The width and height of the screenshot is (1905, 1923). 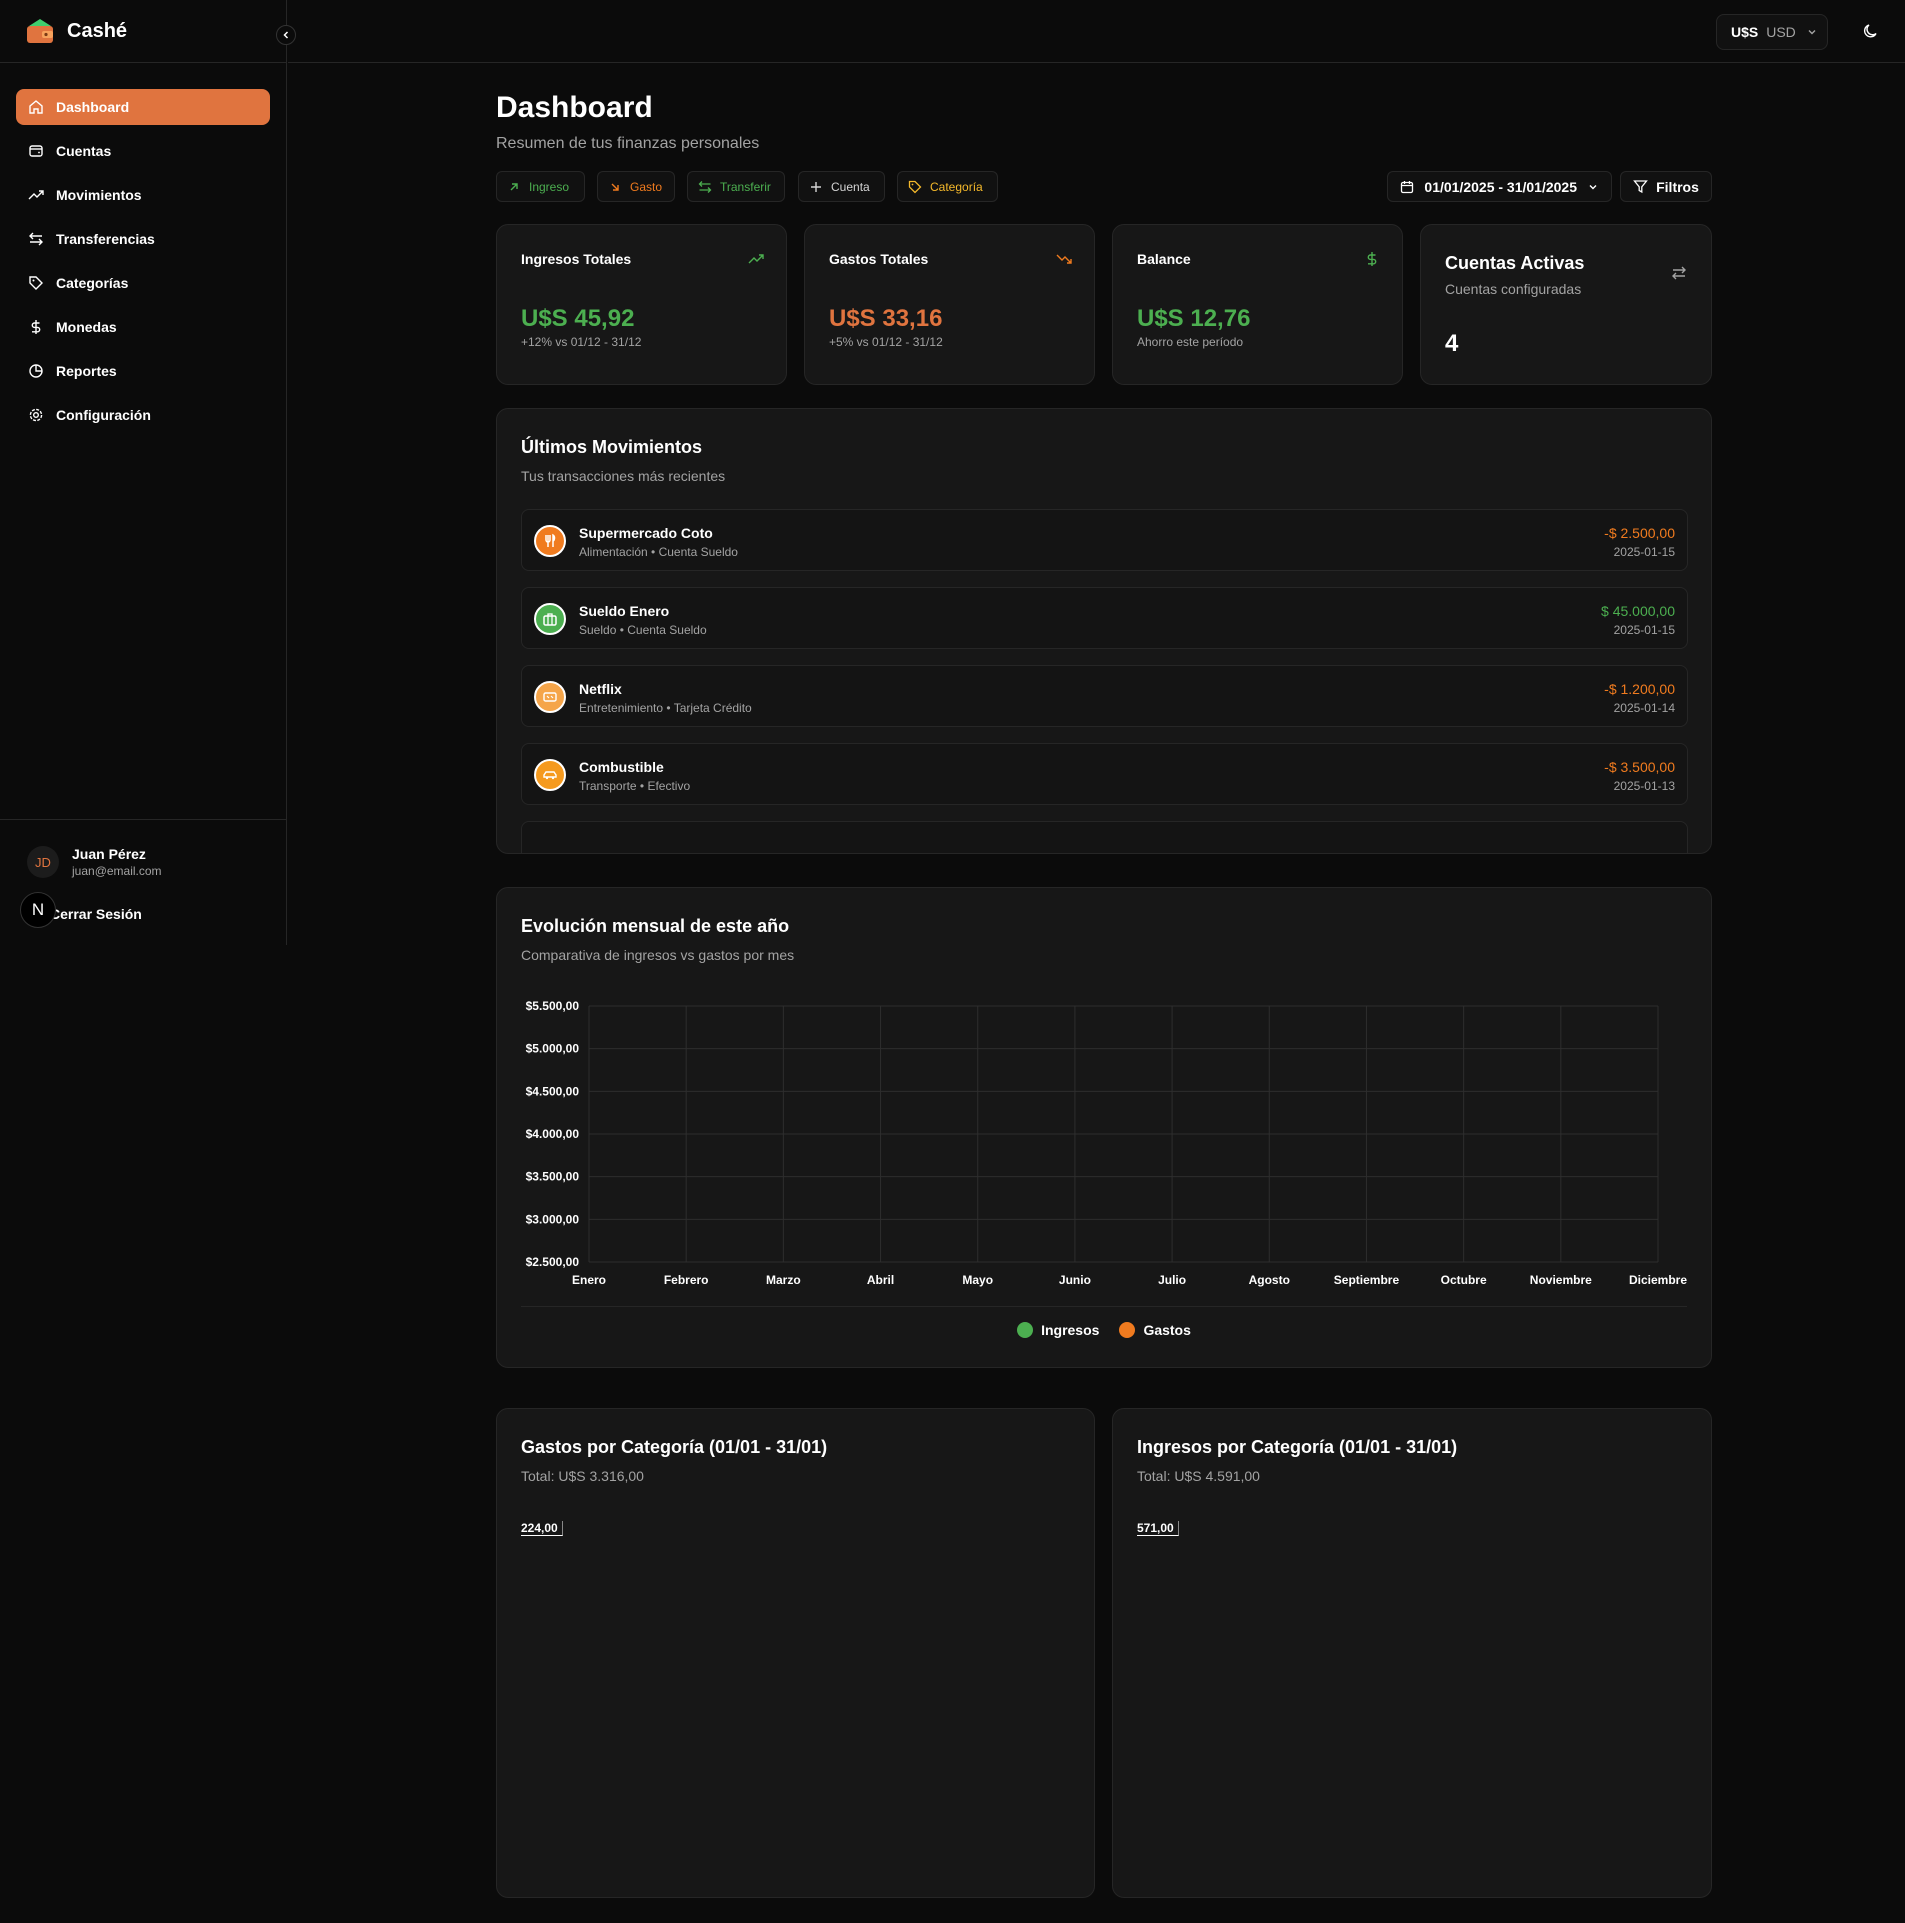 I want to click on sidebar-item-reportes: Reportes, so click(x=143, y=371).